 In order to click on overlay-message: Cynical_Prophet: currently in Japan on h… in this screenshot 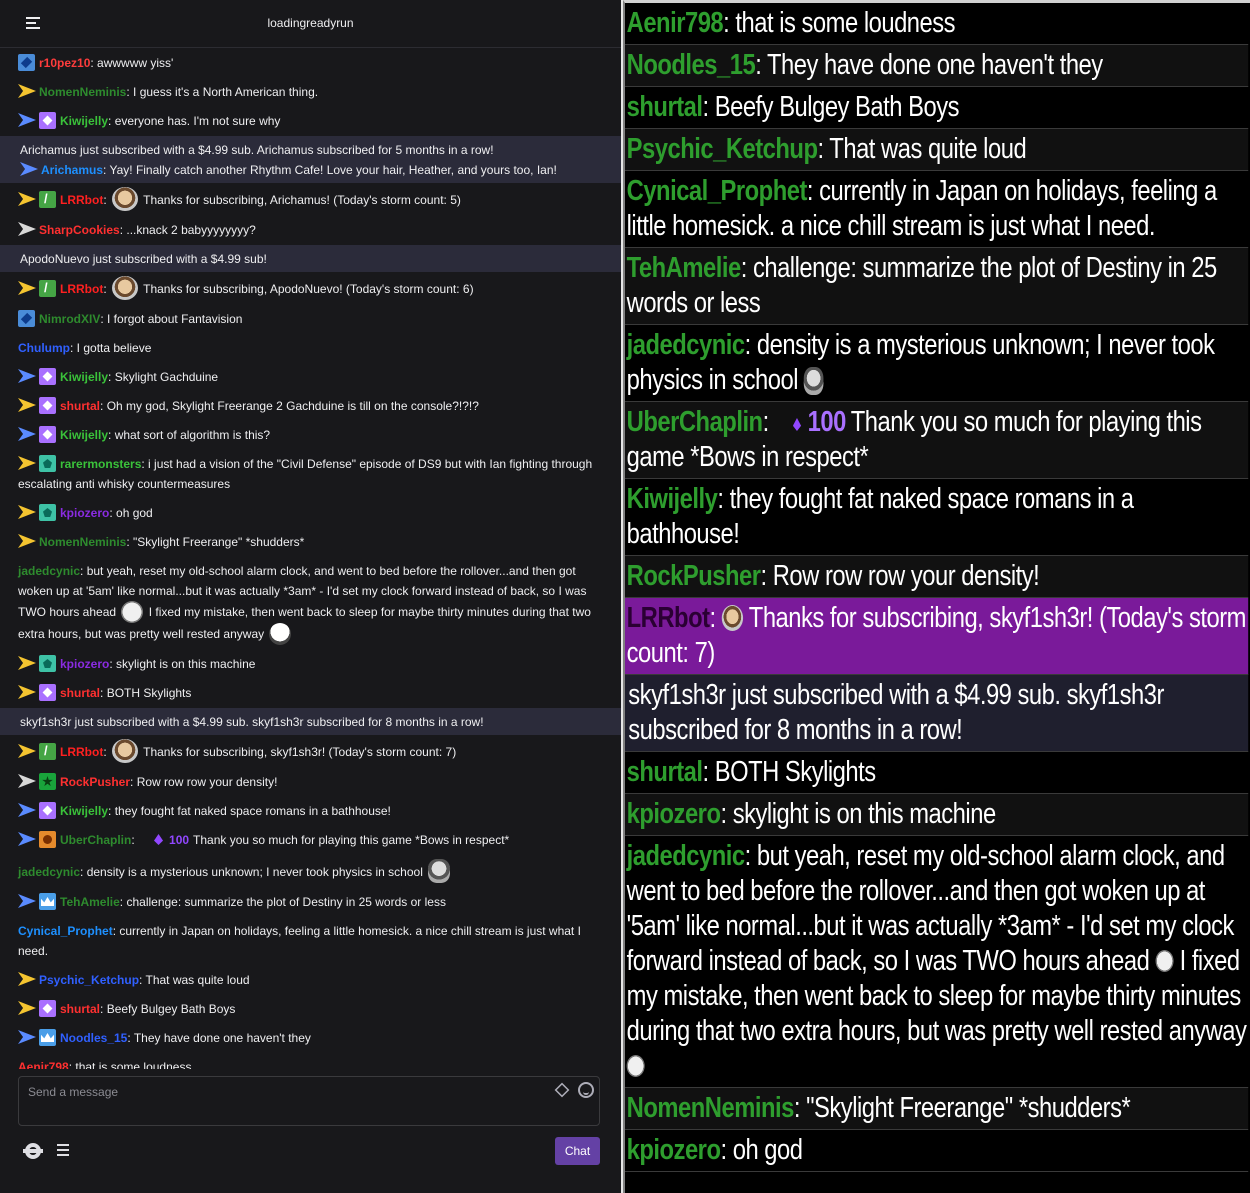, I will do `click(937, 209)`.